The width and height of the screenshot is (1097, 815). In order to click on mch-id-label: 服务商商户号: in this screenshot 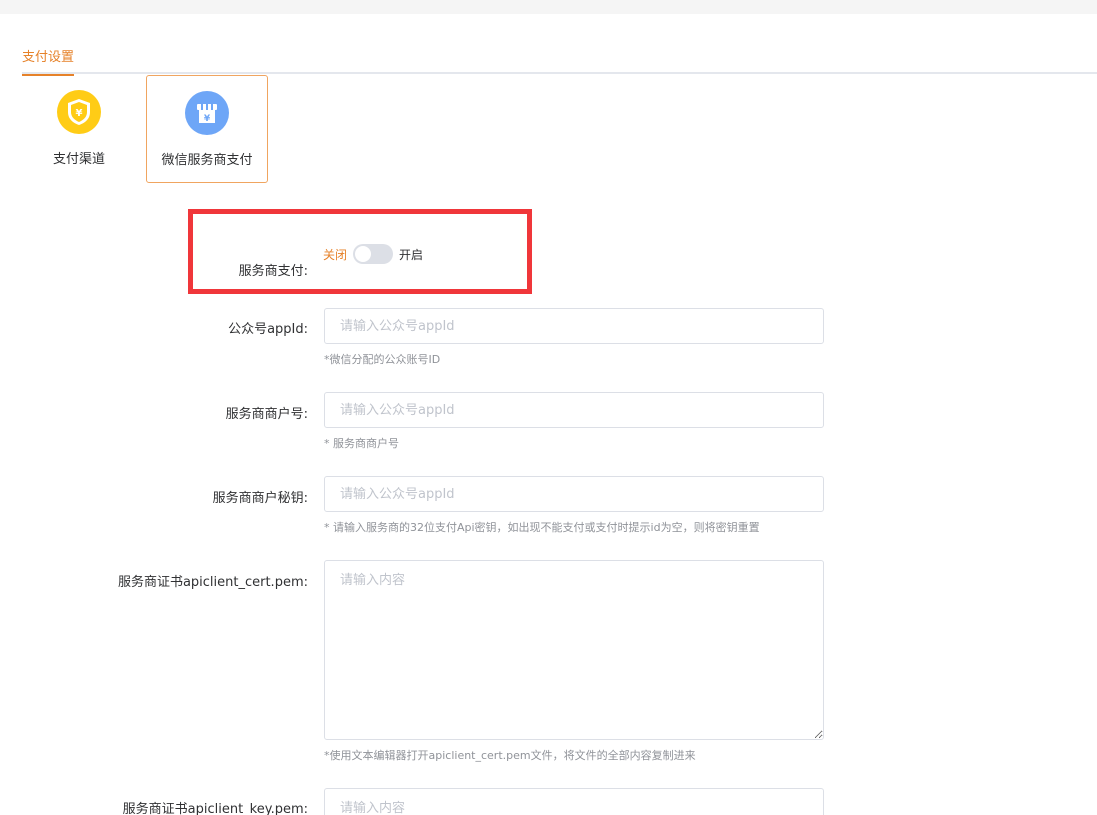, I will do `click(266, 414)`.